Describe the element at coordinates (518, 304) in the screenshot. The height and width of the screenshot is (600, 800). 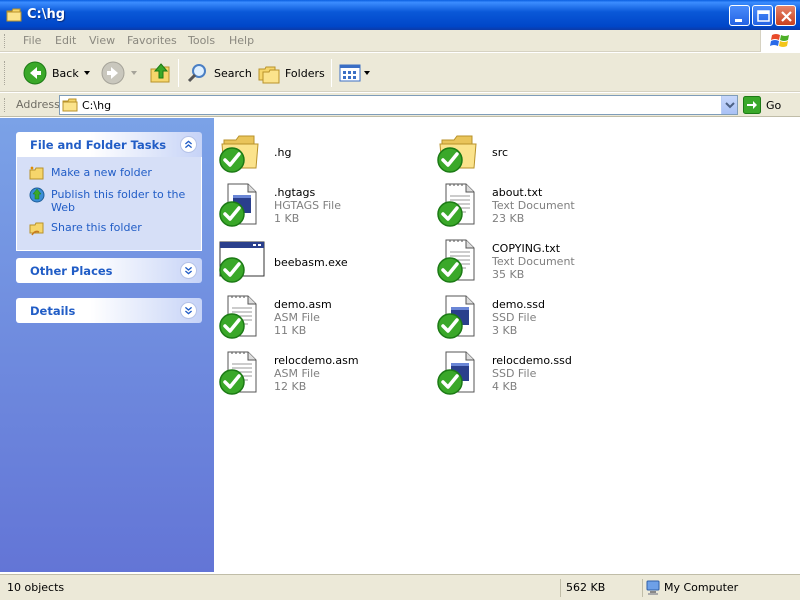
I see `file-name: demo.ssd` at that location.